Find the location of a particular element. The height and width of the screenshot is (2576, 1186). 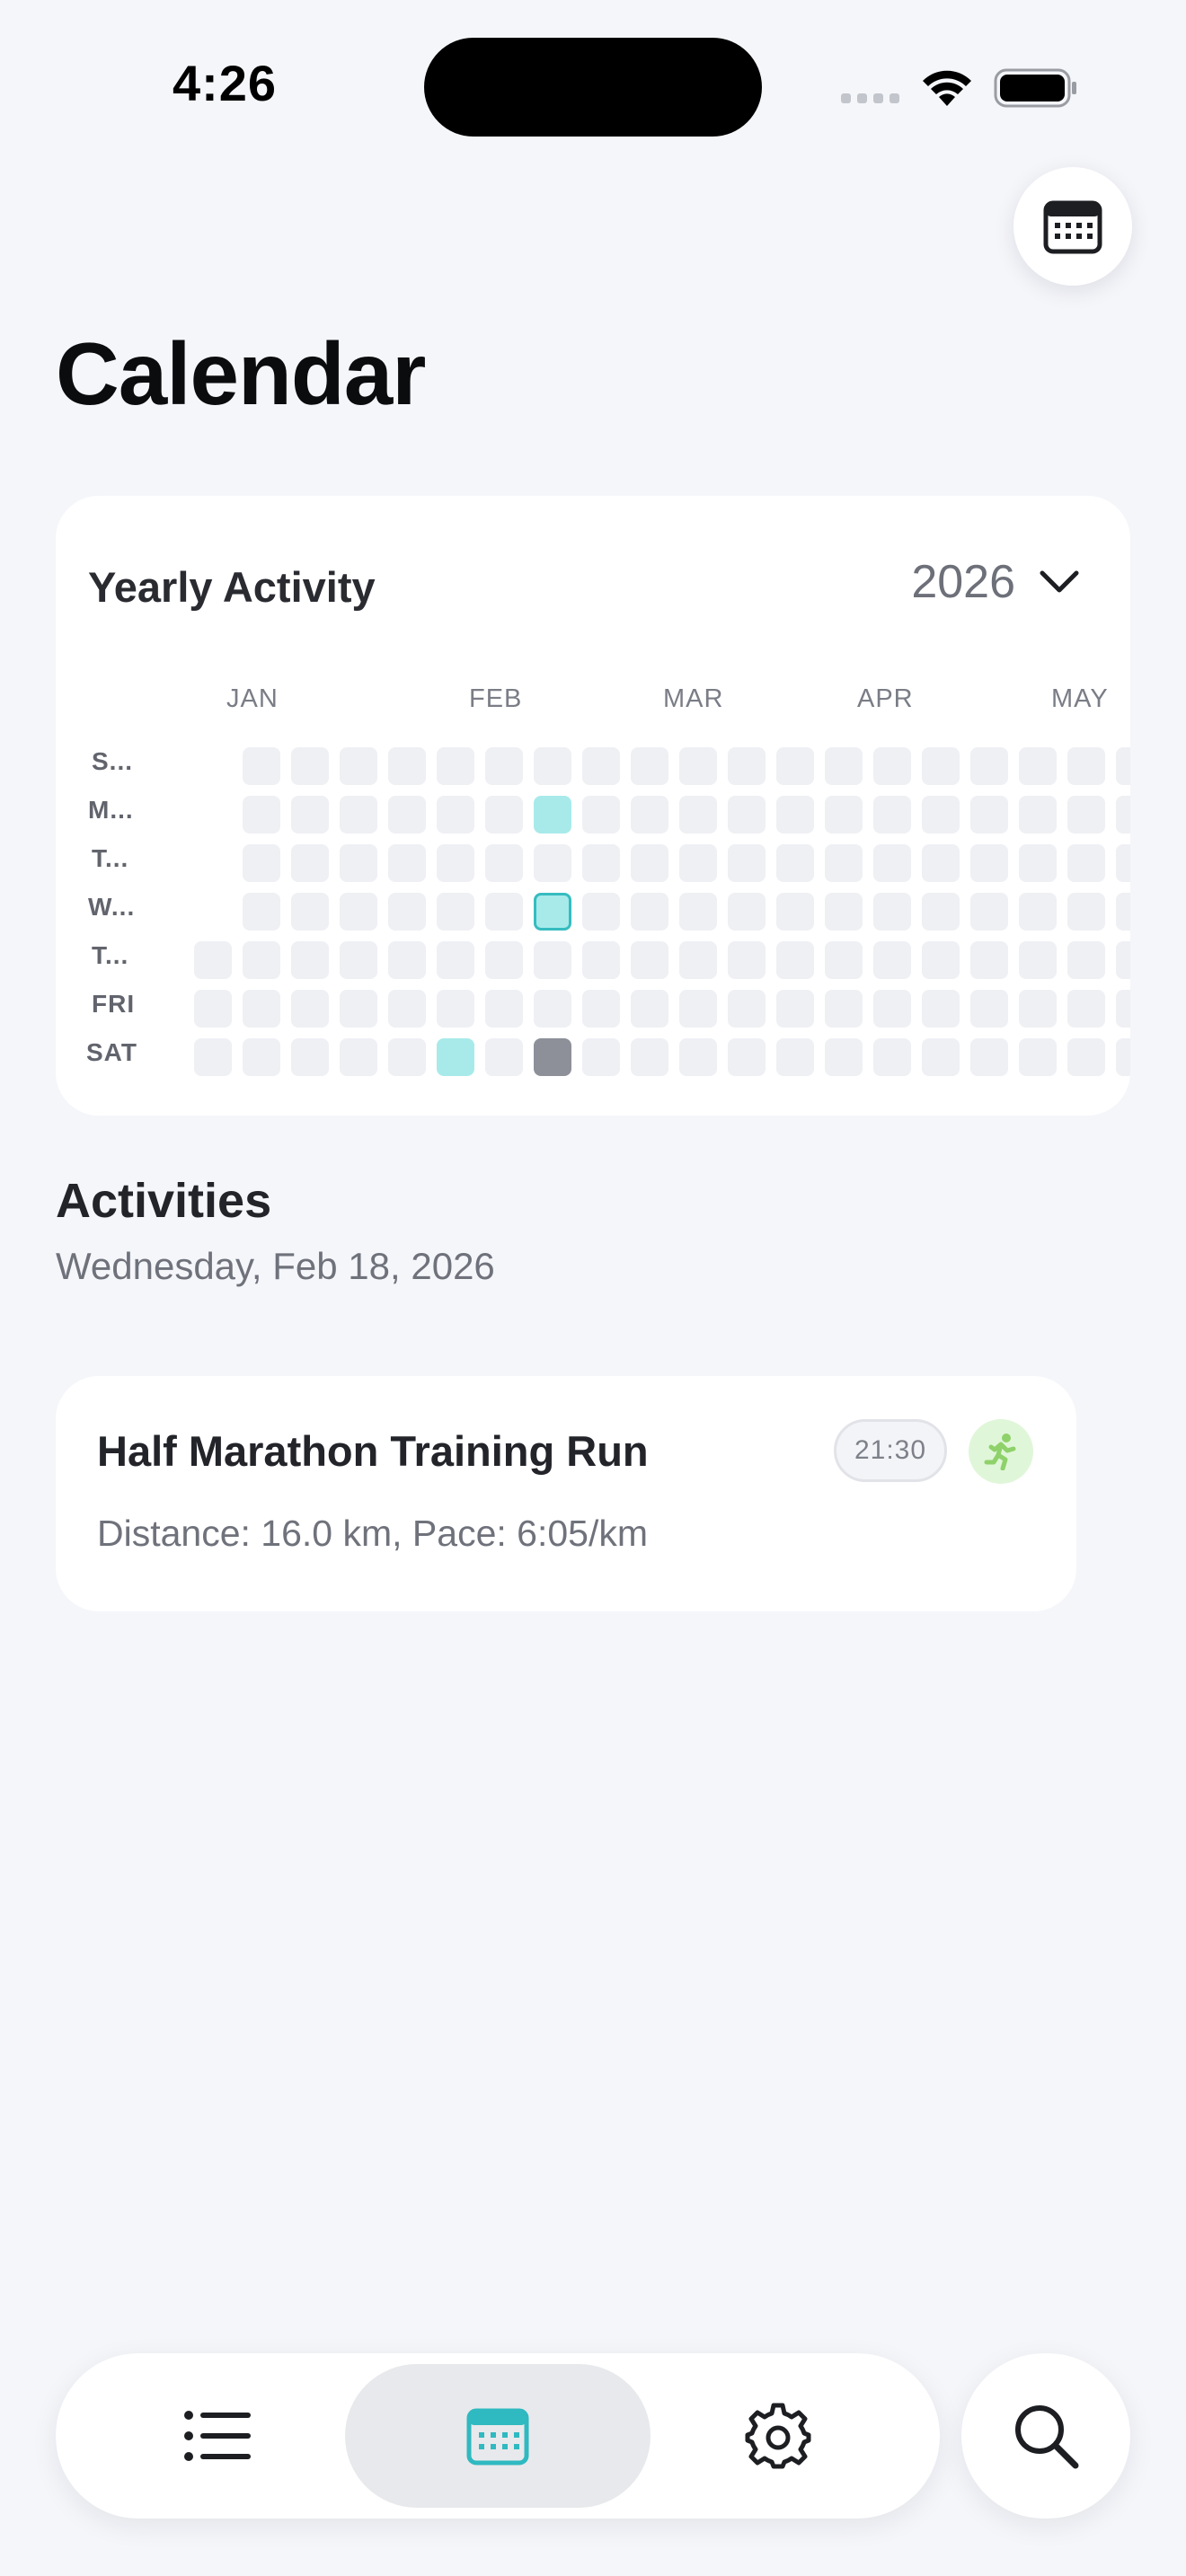

tab-settings is located at coordinates (778, 2436).